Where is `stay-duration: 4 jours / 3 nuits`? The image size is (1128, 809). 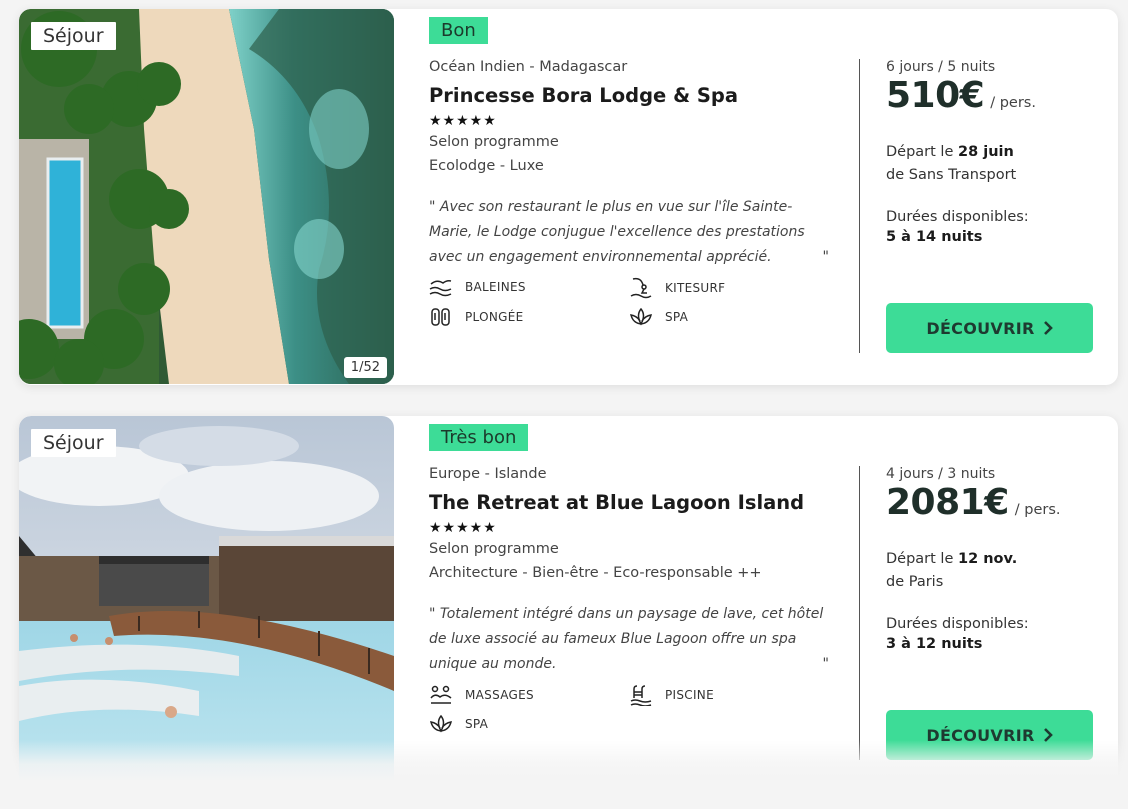 stay-duration: 4 jours / 3 nuits is located at coordinates (941, 474).